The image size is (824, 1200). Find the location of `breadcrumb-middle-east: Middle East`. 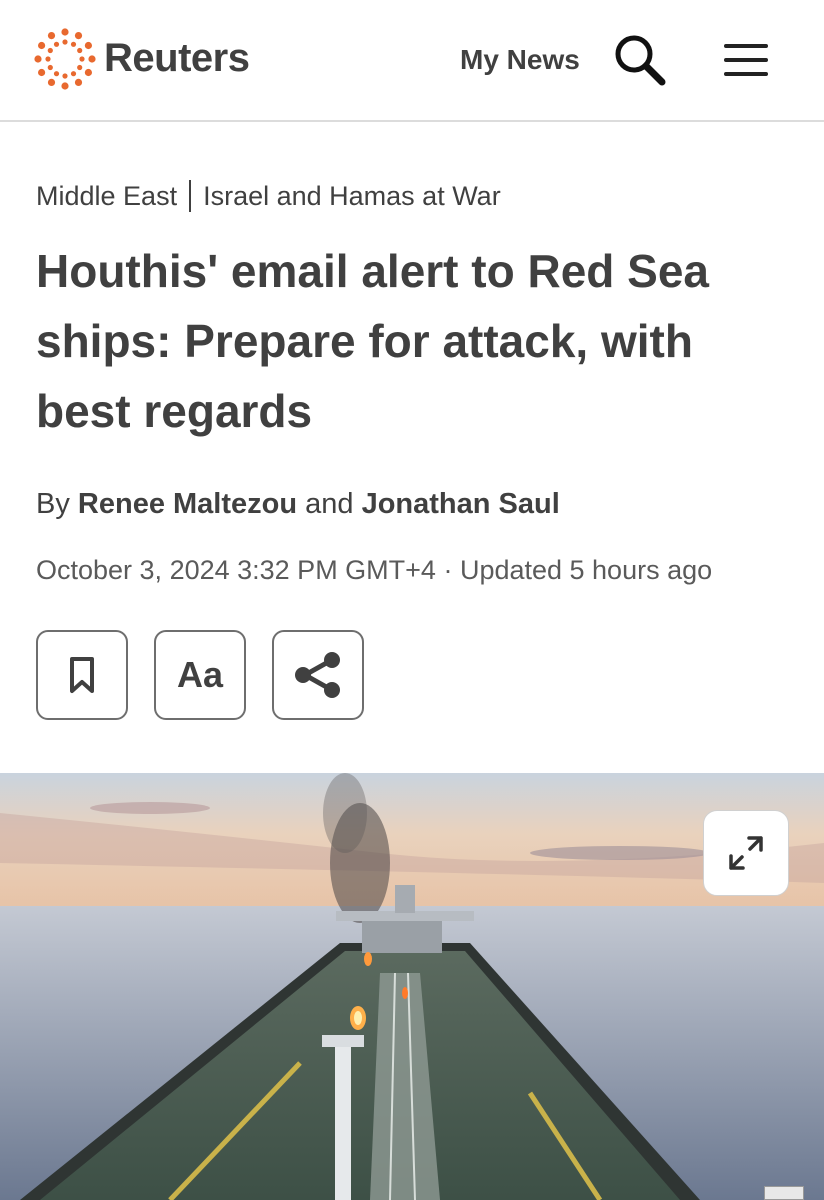

breadcrumb-middle-east: Middle East is located at coordinates (106, 196).